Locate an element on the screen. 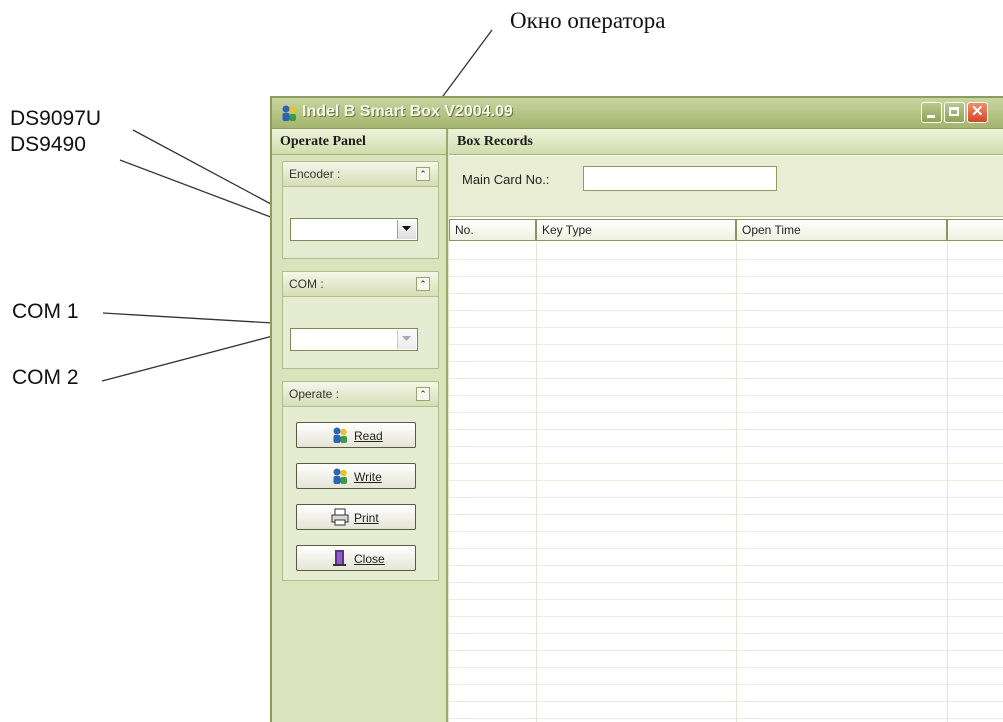 The width and height of the screenshot is (1003, 722). close-button-label: Close is located at coordinates (369, 559).